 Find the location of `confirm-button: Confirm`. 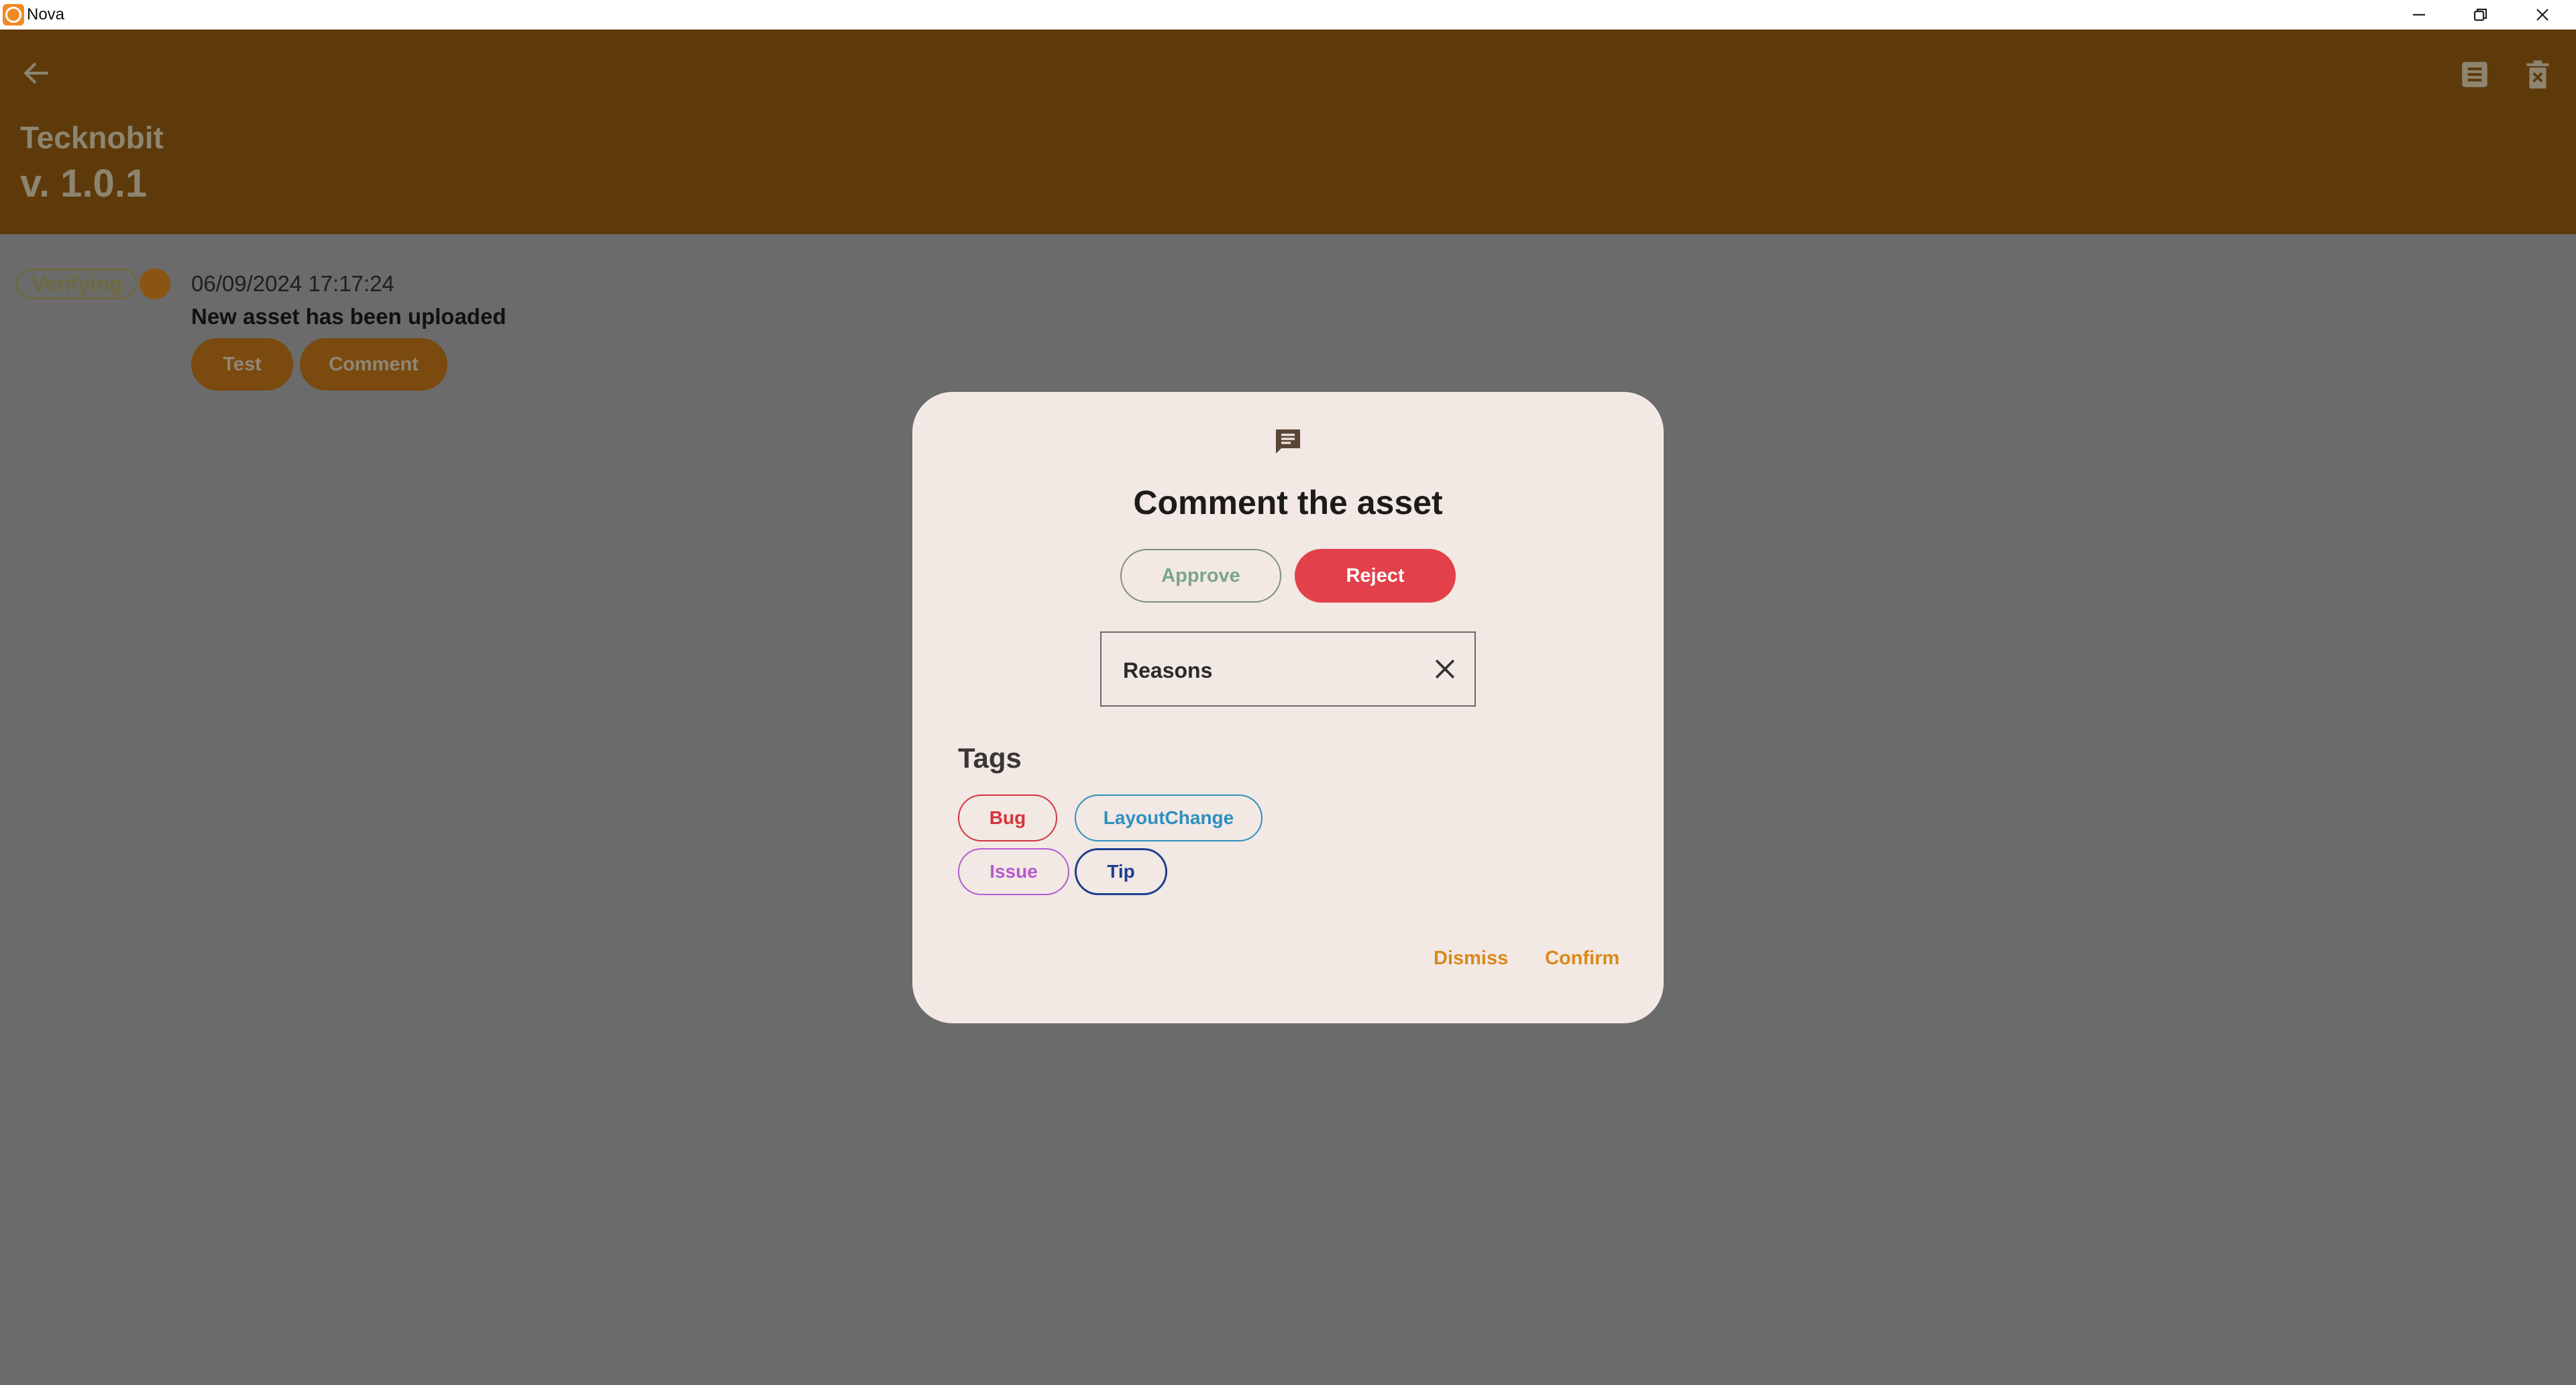

confirm-button: Confirm is located at coordinates (1582, 959).